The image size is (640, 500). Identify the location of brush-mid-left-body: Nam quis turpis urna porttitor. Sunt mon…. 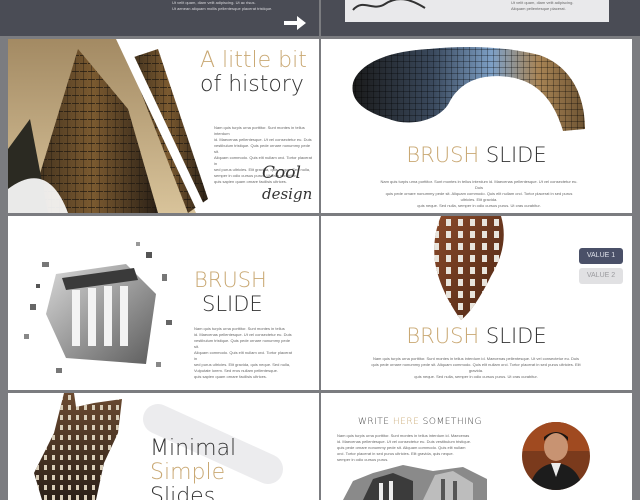
(244, 353).